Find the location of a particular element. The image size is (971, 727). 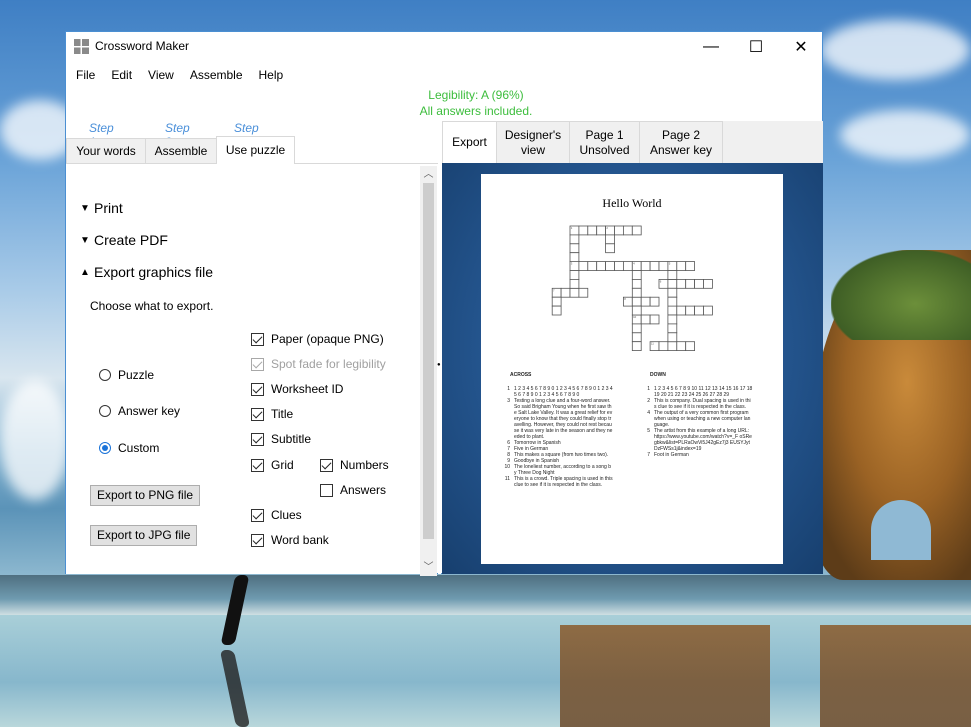

checkbox-answers: Answers is located at coordinates (353, 490).